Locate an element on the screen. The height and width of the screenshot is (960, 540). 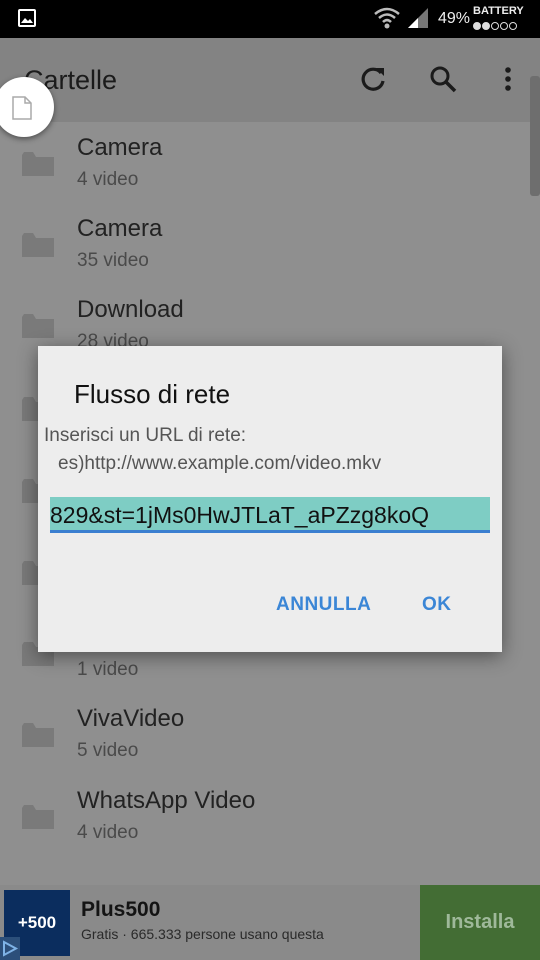
folder-item: WhatsApp Video 4 video is located at coordinates (270, 816).